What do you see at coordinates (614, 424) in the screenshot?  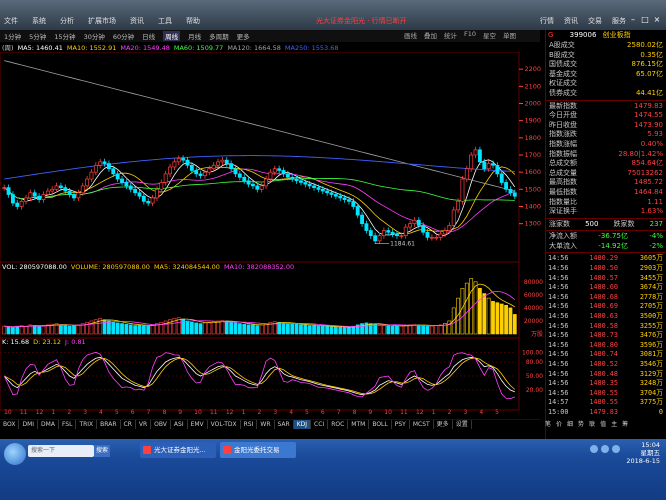 I see `panel-tab: 主` at bounding box center [614, 424].